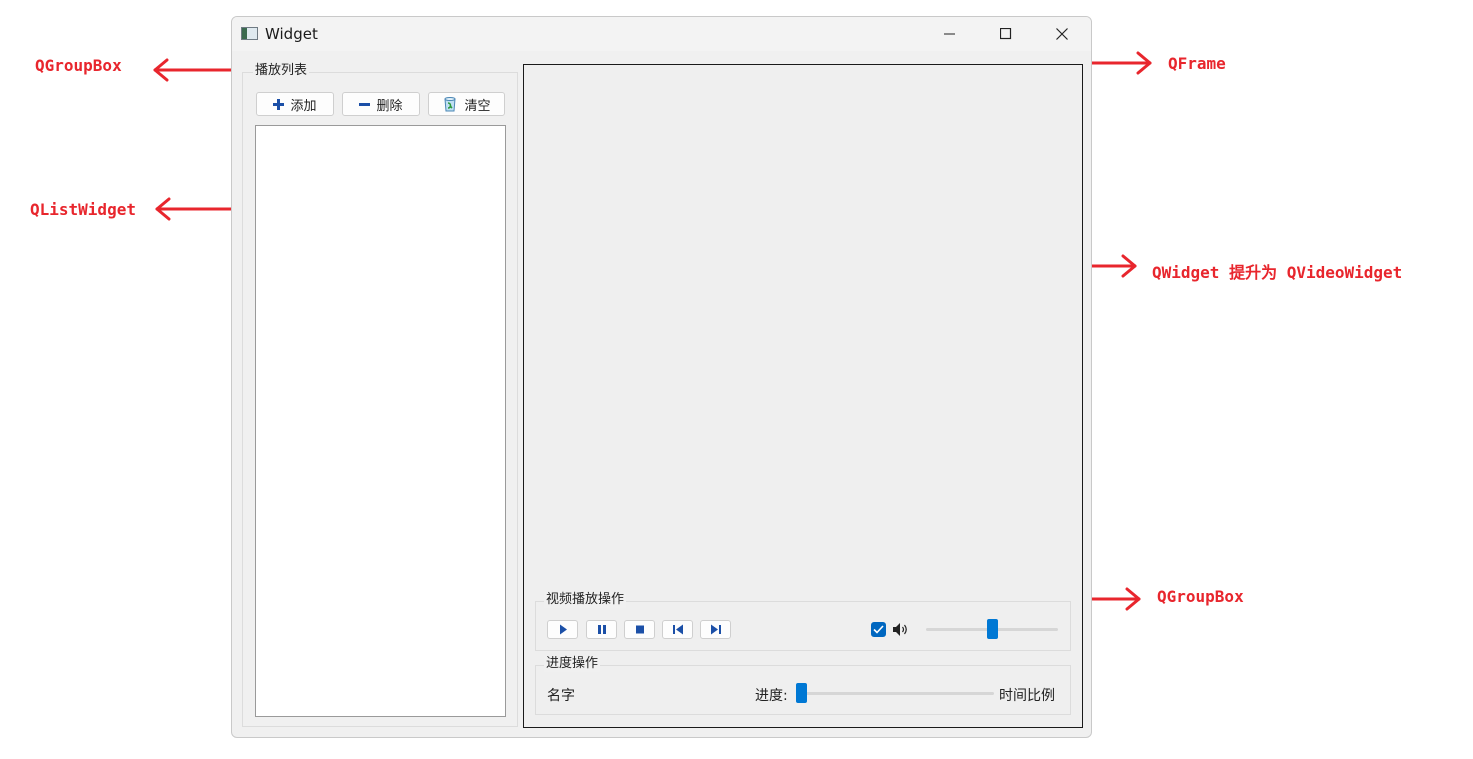 Image resolution: width=1473 pixels, height=759 pixels. Describe the element at coordinates (585, 600) in the screenshot. I see `video-controls-title: 视频播放操作` at that location.